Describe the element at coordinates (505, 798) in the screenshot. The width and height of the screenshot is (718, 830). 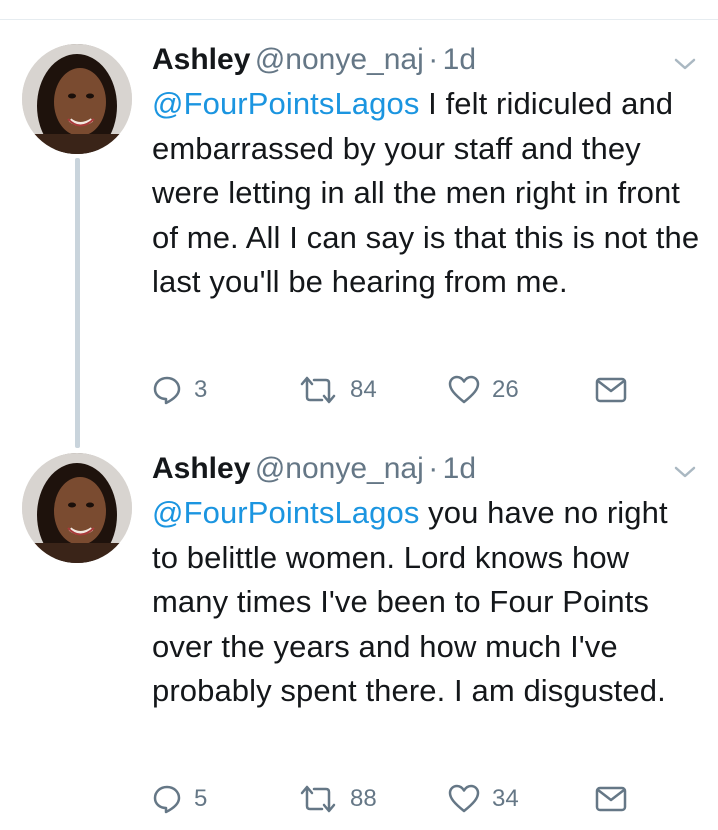
I see `like-count: 34` at that location.